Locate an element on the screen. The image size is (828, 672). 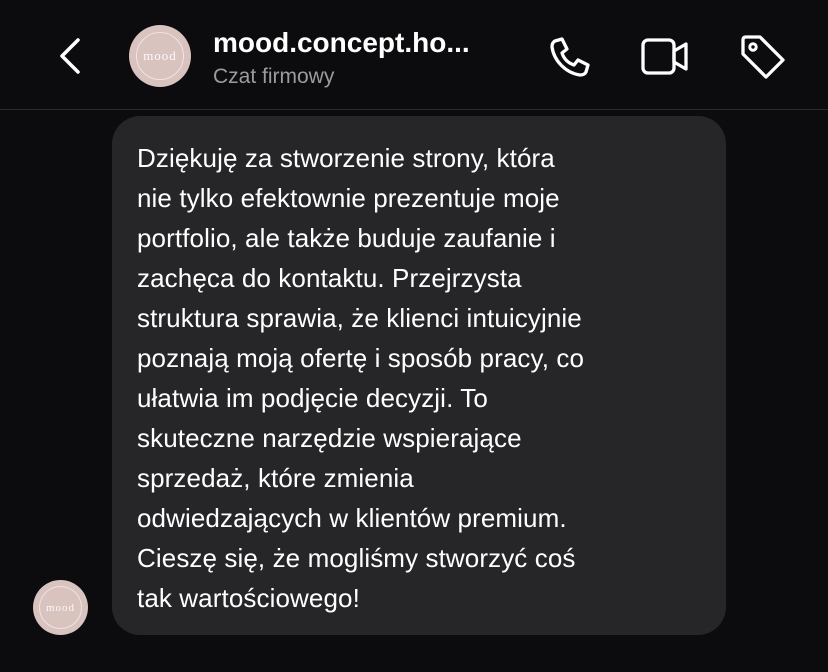
video-camera-icon is located at coordinates (665, 57).